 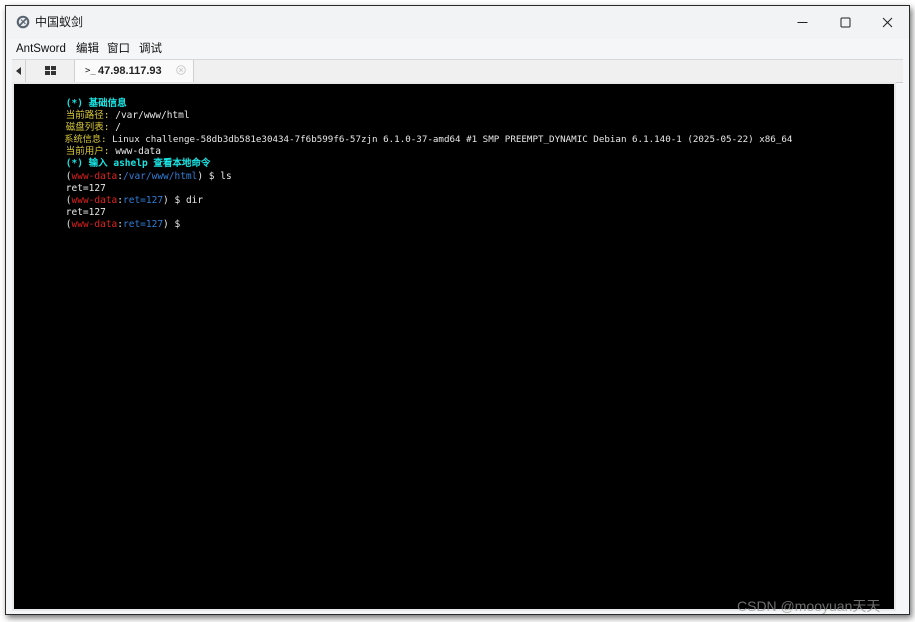 I want to click on prompt-command: ls, so click(x=226, y=176).